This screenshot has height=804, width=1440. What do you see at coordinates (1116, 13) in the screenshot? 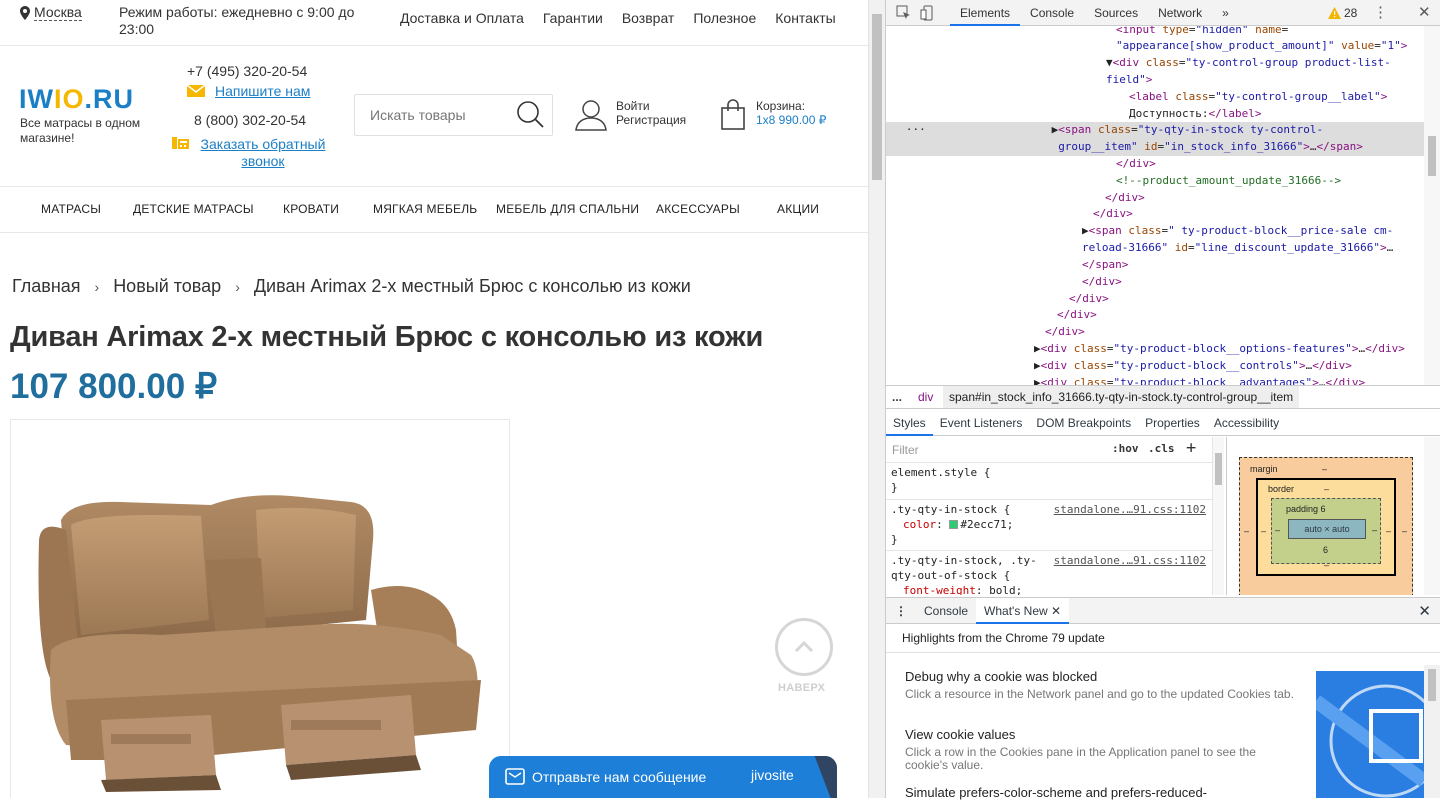
I see `tab-sources: Sources` at bounding box center [1116, 13].